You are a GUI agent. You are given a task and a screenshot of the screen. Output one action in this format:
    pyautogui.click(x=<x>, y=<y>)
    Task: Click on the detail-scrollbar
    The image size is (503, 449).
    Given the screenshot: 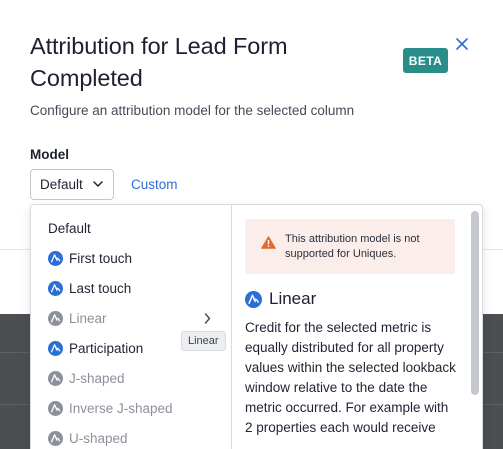 What is the action you would take?
    pyautogui.click(x=475, y=327)
    